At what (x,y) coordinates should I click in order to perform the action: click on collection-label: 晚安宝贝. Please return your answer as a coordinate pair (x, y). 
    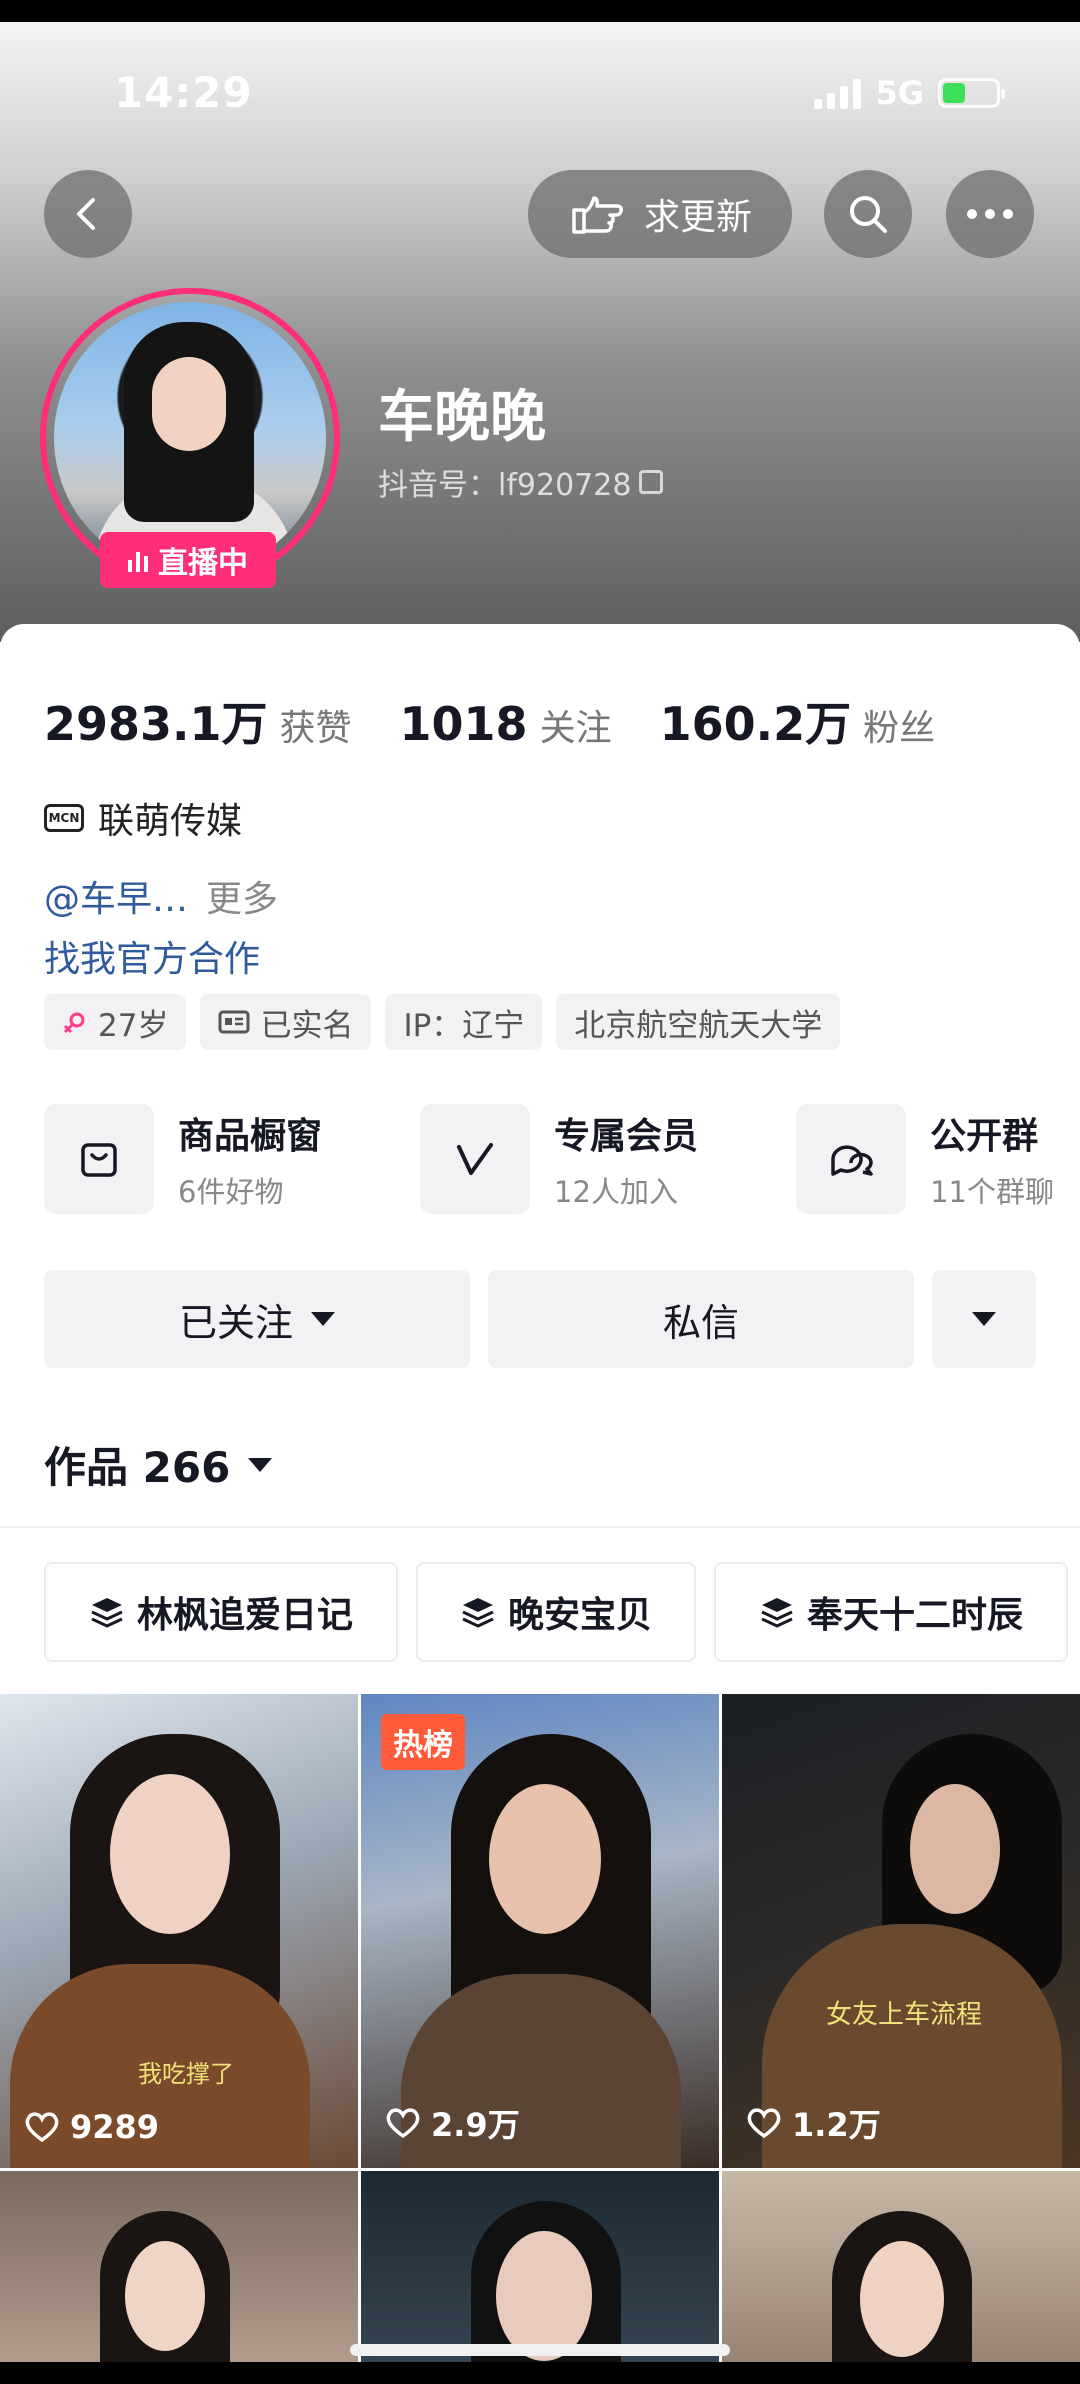
    Looking at the image, I should click on (579, 1615).